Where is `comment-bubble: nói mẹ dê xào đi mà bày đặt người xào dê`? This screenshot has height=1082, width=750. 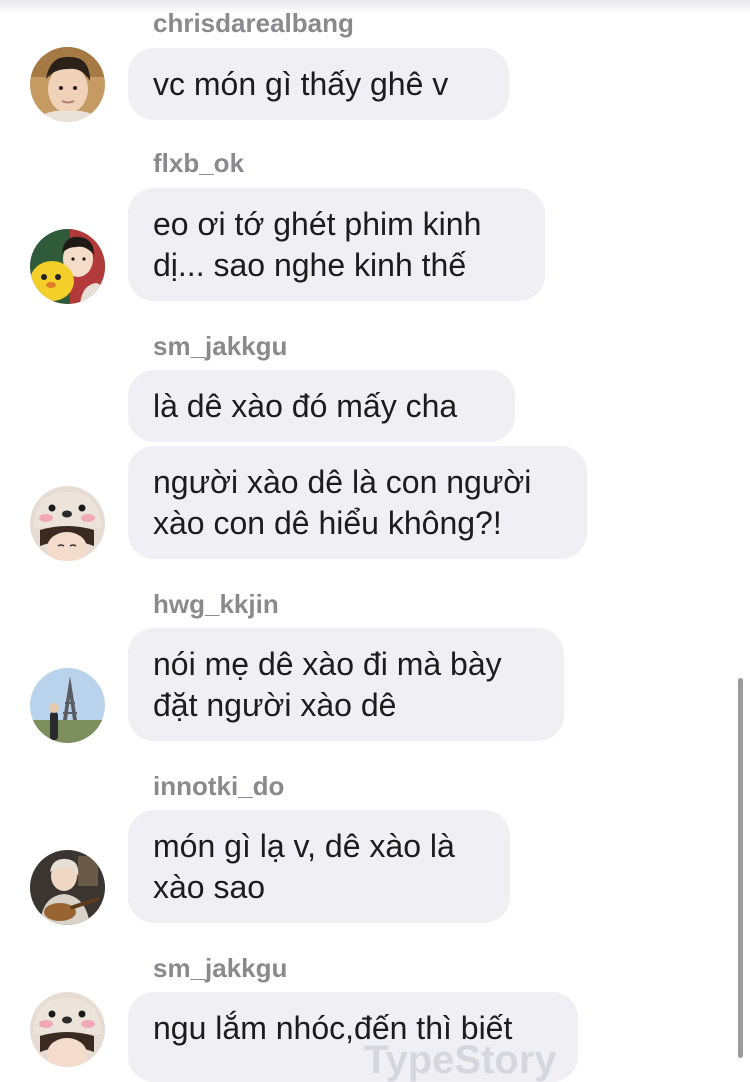
comment-bubble: nói mẹ dê xào đi mà bày đặt người xào dê is located at coordinates (346, 684).